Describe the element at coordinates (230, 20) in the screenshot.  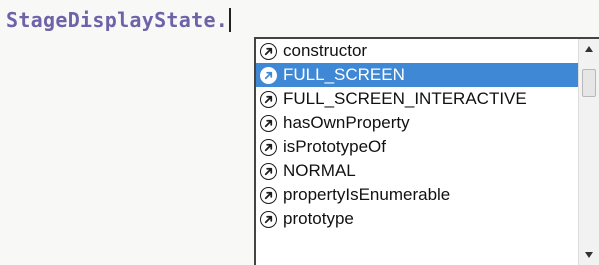
I see `text-cursor` at that location.